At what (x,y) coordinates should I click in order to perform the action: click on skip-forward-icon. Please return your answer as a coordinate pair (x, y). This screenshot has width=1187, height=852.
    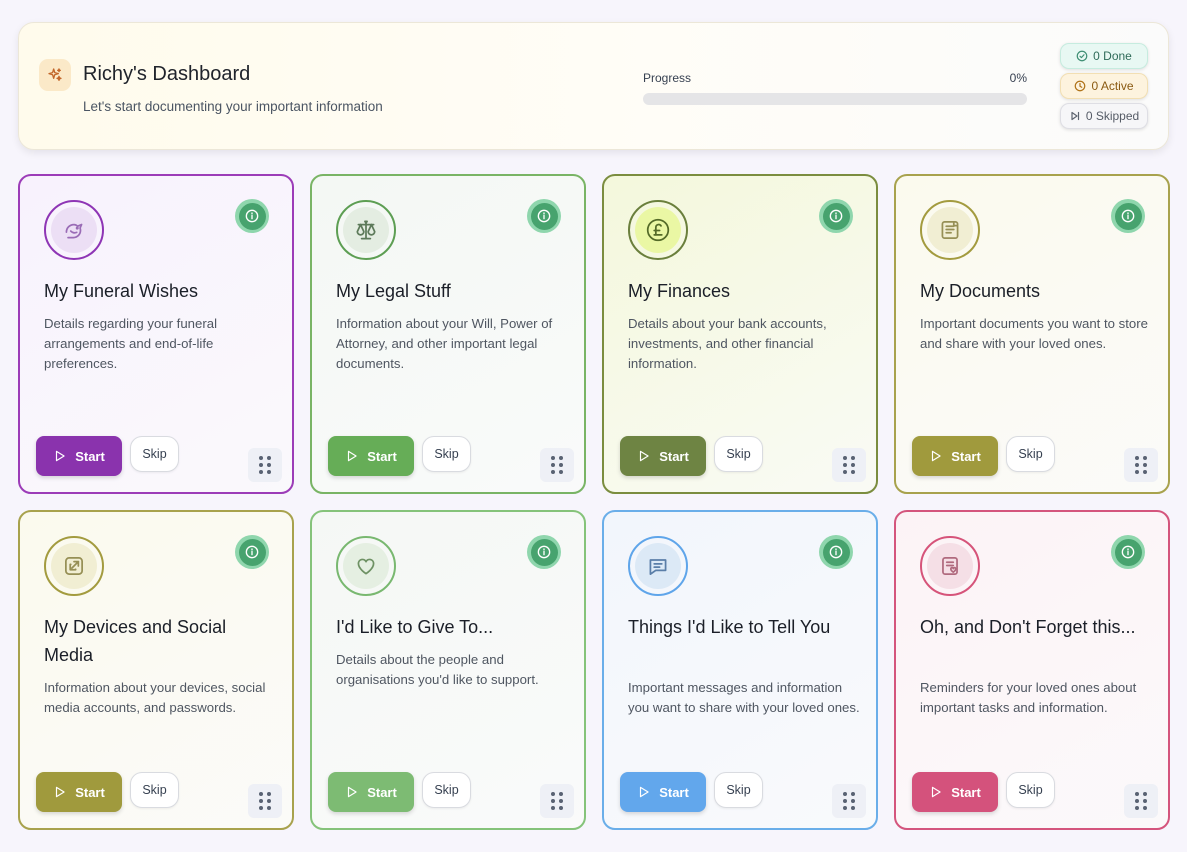
    Looking at the image, I should click on (1075, 116).